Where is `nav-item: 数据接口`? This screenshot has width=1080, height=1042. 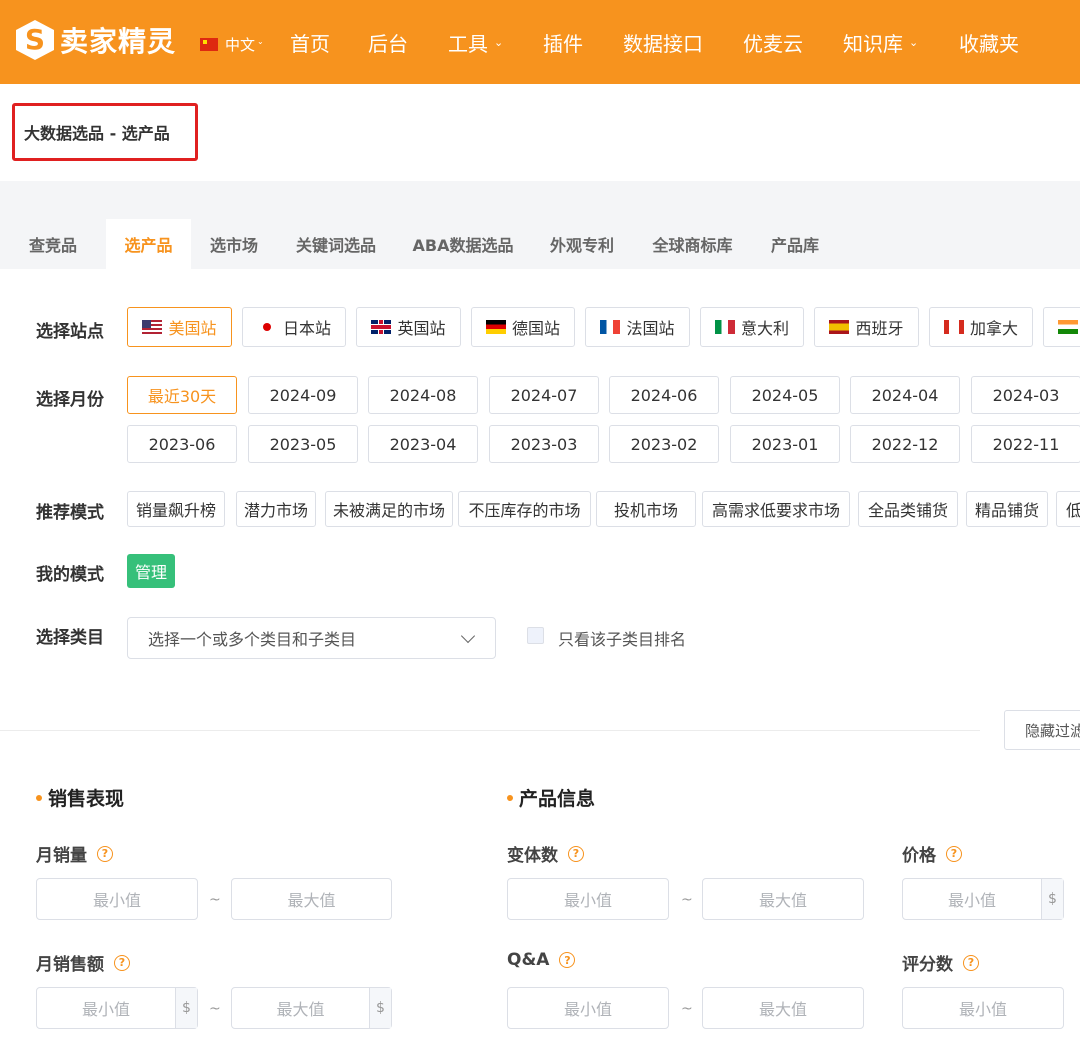
nav-item: 数据接口 is located at coordinates (663, 42).